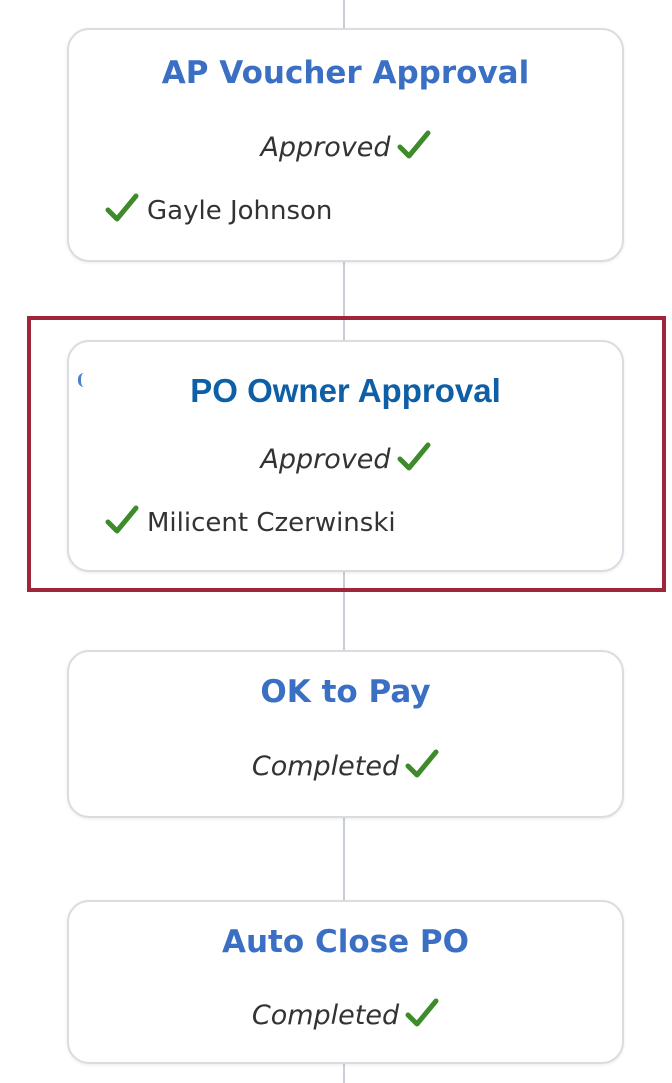  I want to click on connector-top, so click(344, 14).